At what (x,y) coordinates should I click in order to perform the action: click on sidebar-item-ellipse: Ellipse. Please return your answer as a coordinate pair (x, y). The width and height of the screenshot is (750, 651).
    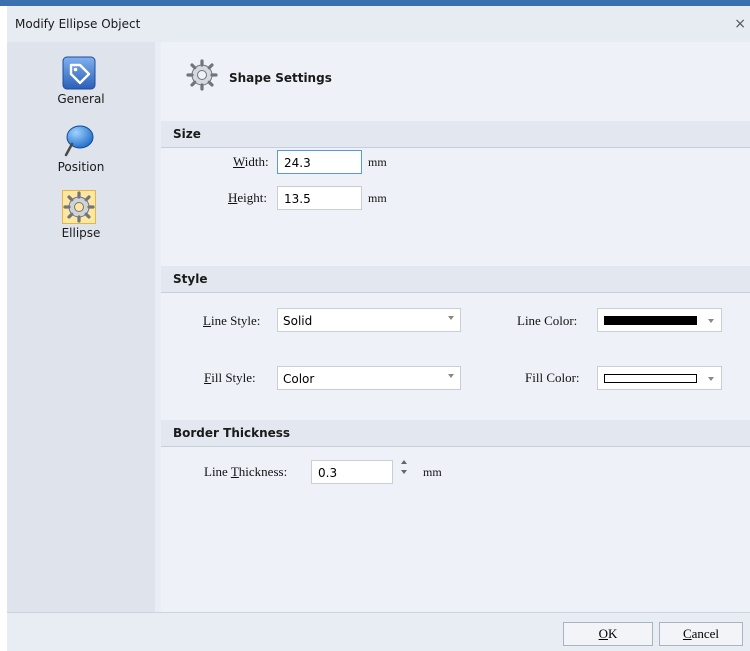
    Looking at the image, I should click on (81, 221).